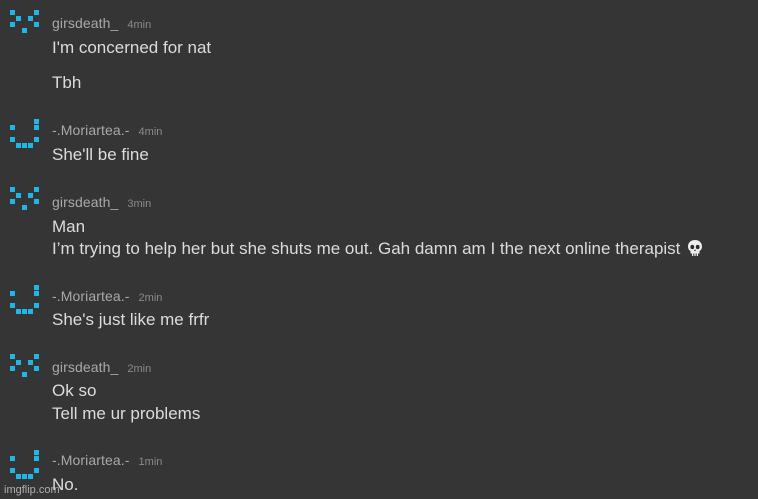  What do you see at coordinates (32, 490) in the screenshot?
I see `watermark: imgflip.com` at bounding box center [32, 490].